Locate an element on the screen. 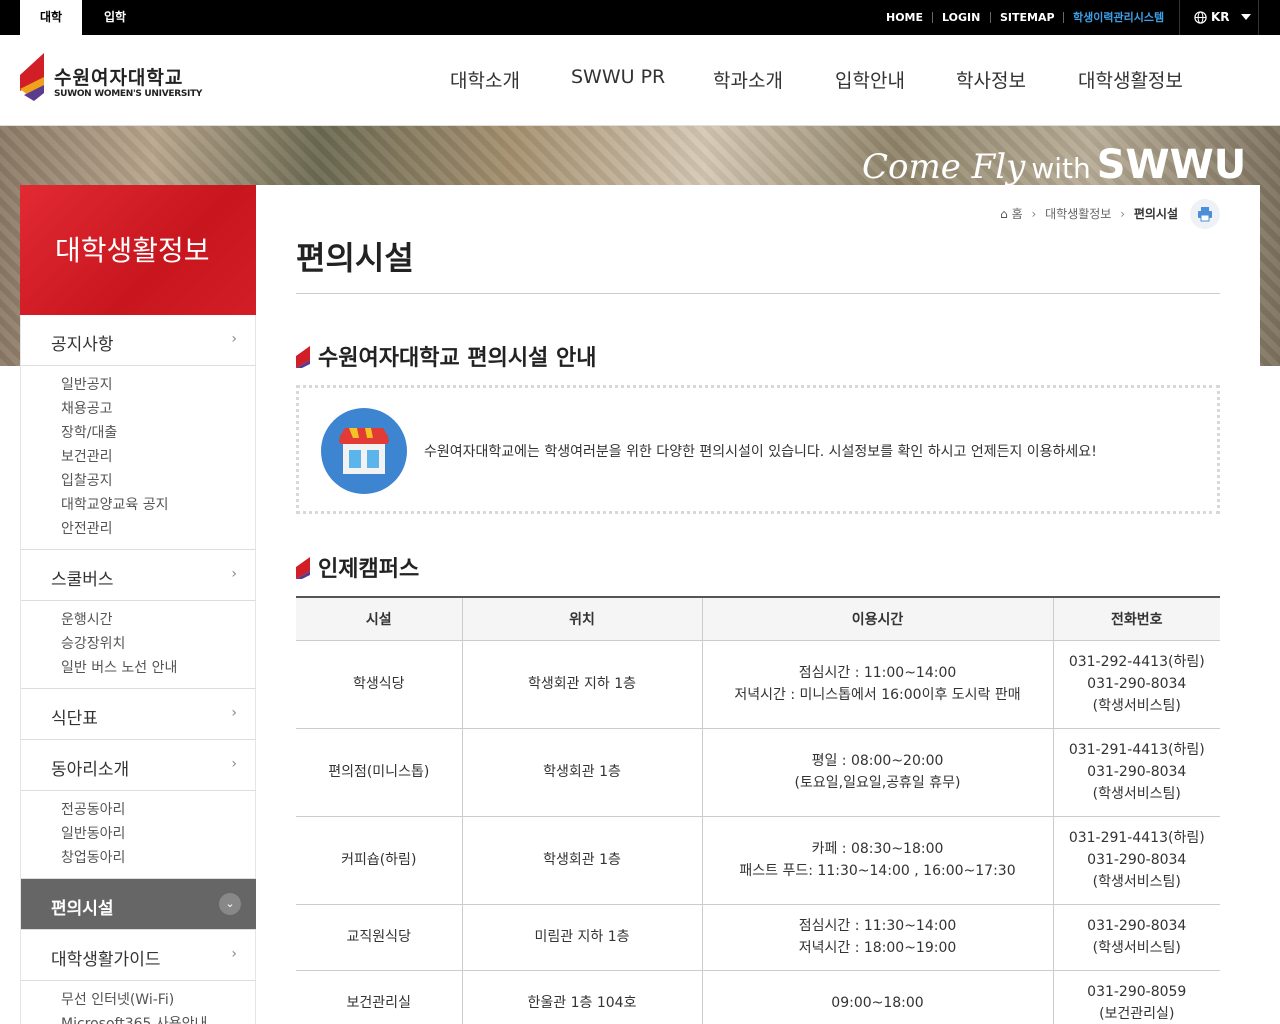 The width and height of the screenshot is (1280, 1024). submenu-item: 입찰공지 is located at coordinates (87, 480).